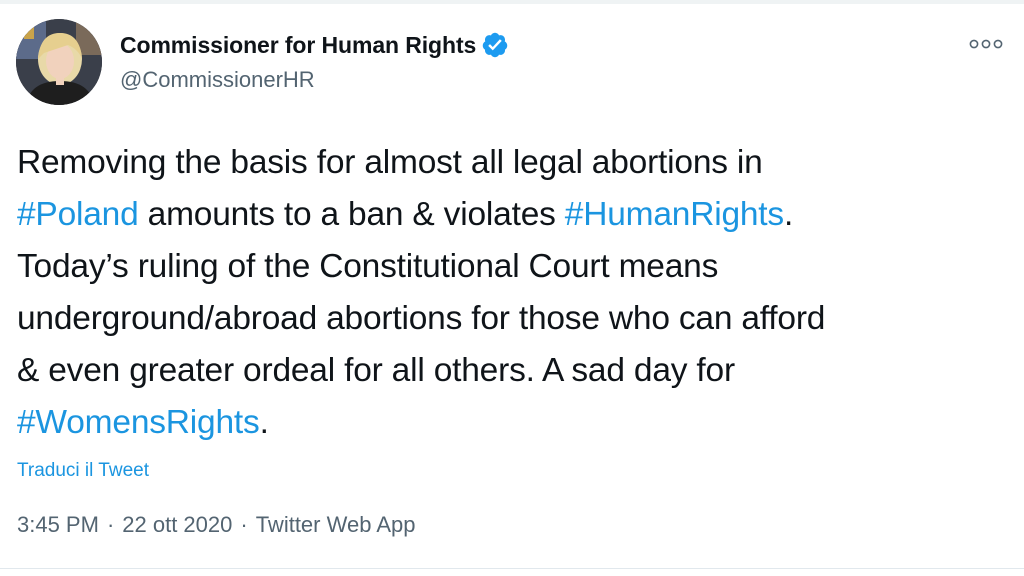  I want to click on avatar, so click(59, 62).